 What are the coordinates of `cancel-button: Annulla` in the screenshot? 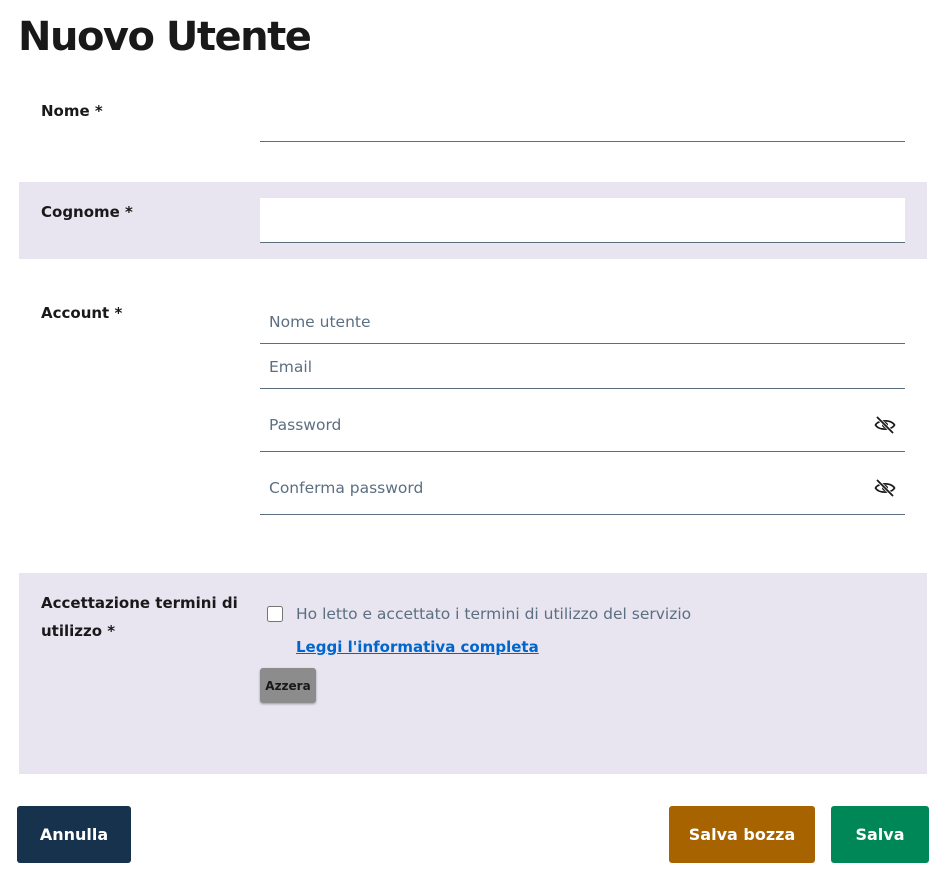 It's located at (74, 834).